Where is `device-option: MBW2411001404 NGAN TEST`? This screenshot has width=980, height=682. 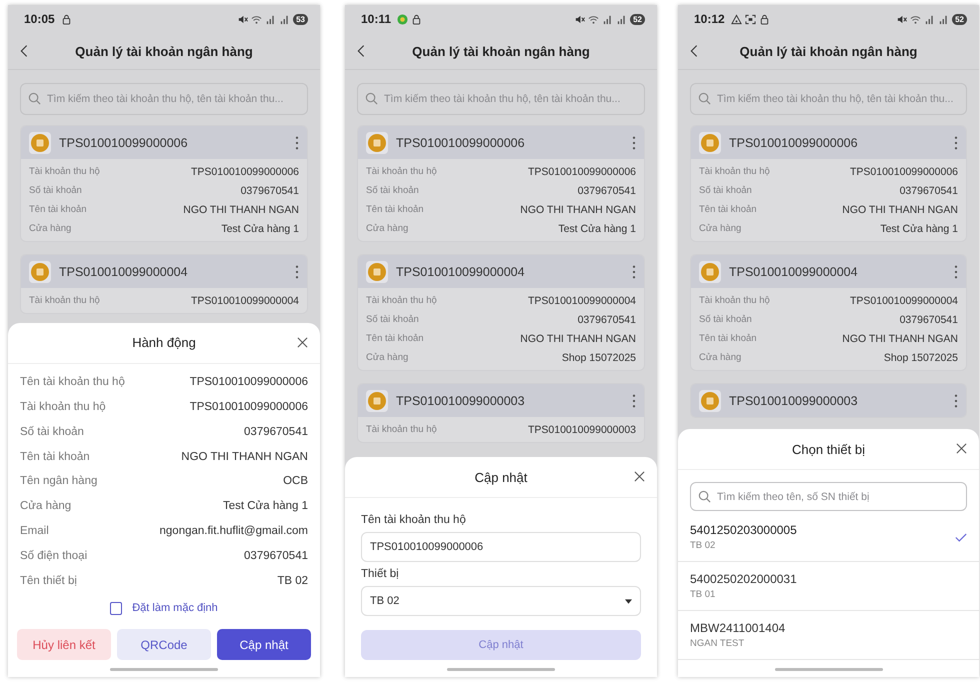 device-option: MBW2411001404 NGAN TEST is located at coordinates (828, 635).